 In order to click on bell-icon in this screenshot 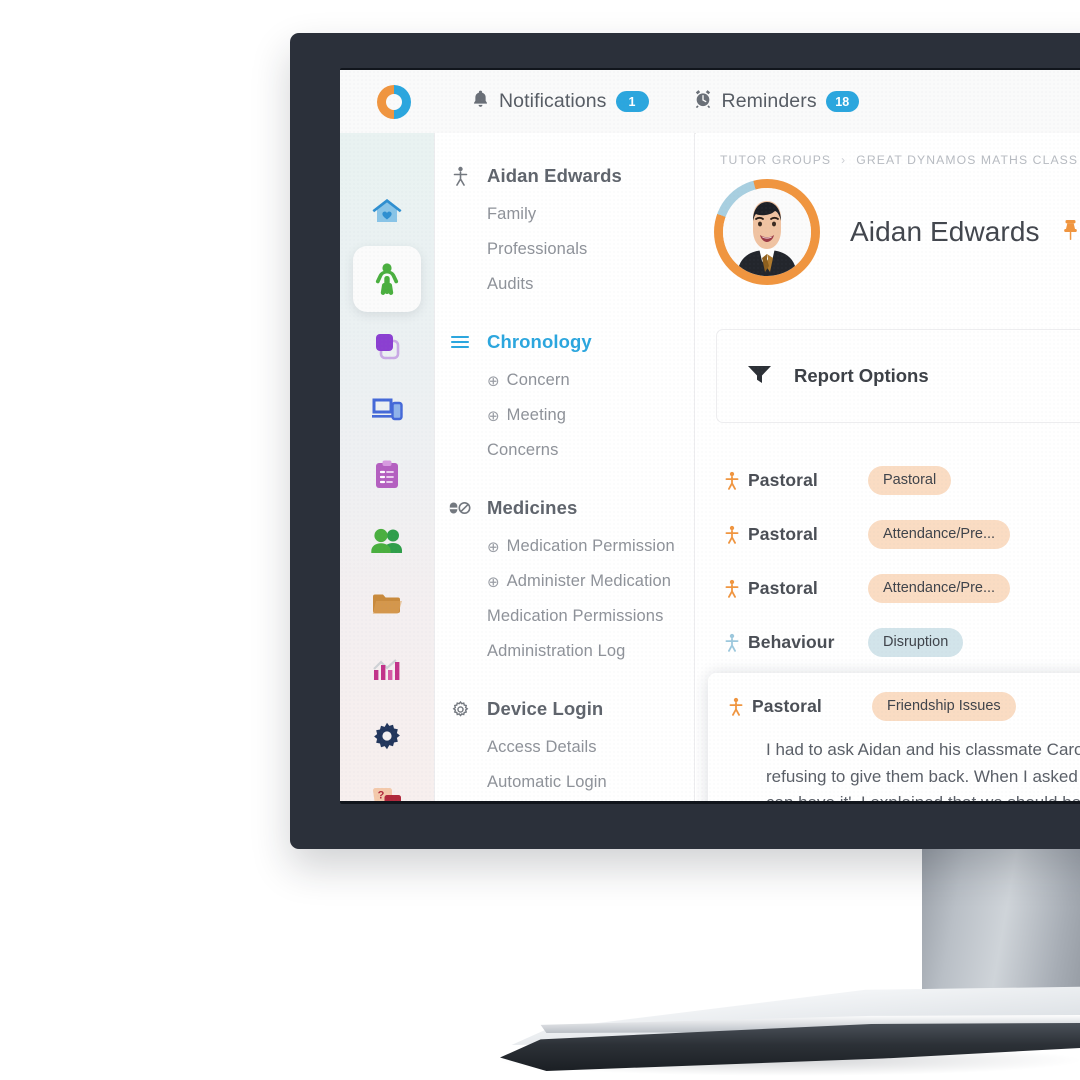, I will do `click(480, 101)`.